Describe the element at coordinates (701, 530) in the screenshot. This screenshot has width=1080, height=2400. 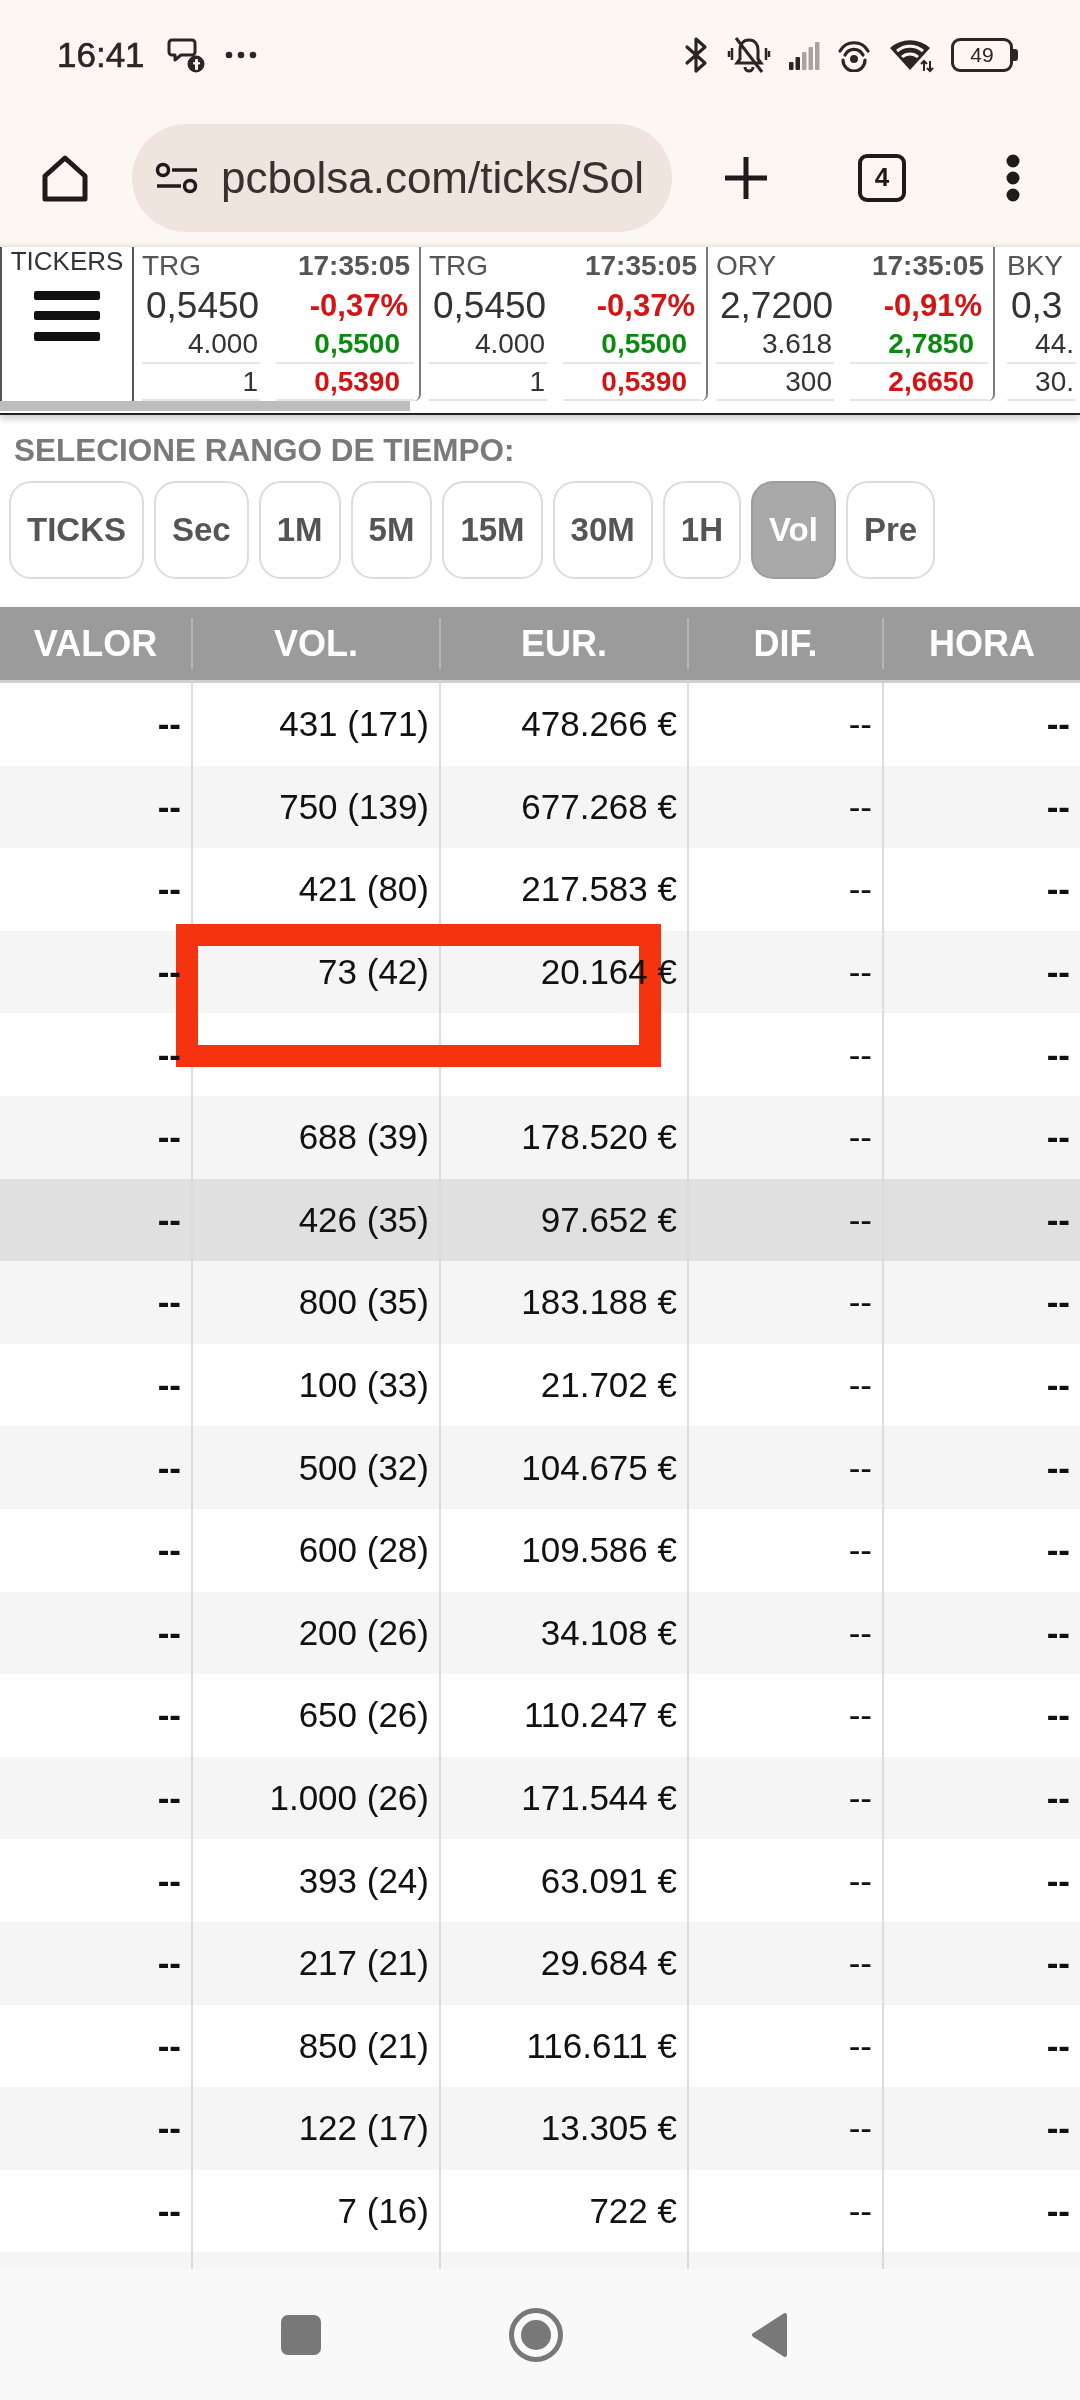
I see `time-range-button: 1H` at that location.